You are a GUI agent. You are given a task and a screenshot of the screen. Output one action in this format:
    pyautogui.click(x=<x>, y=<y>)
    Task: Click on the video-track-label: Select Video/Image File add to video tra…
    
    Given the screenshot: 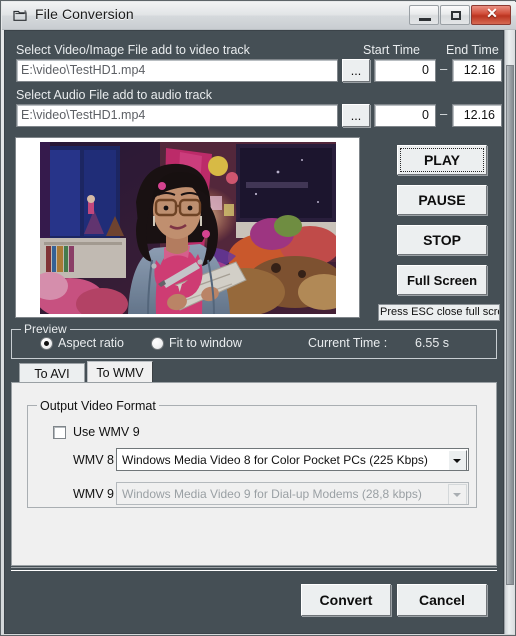 What is the action you would take?
    pyautogui.click(x=133, y=50)
    